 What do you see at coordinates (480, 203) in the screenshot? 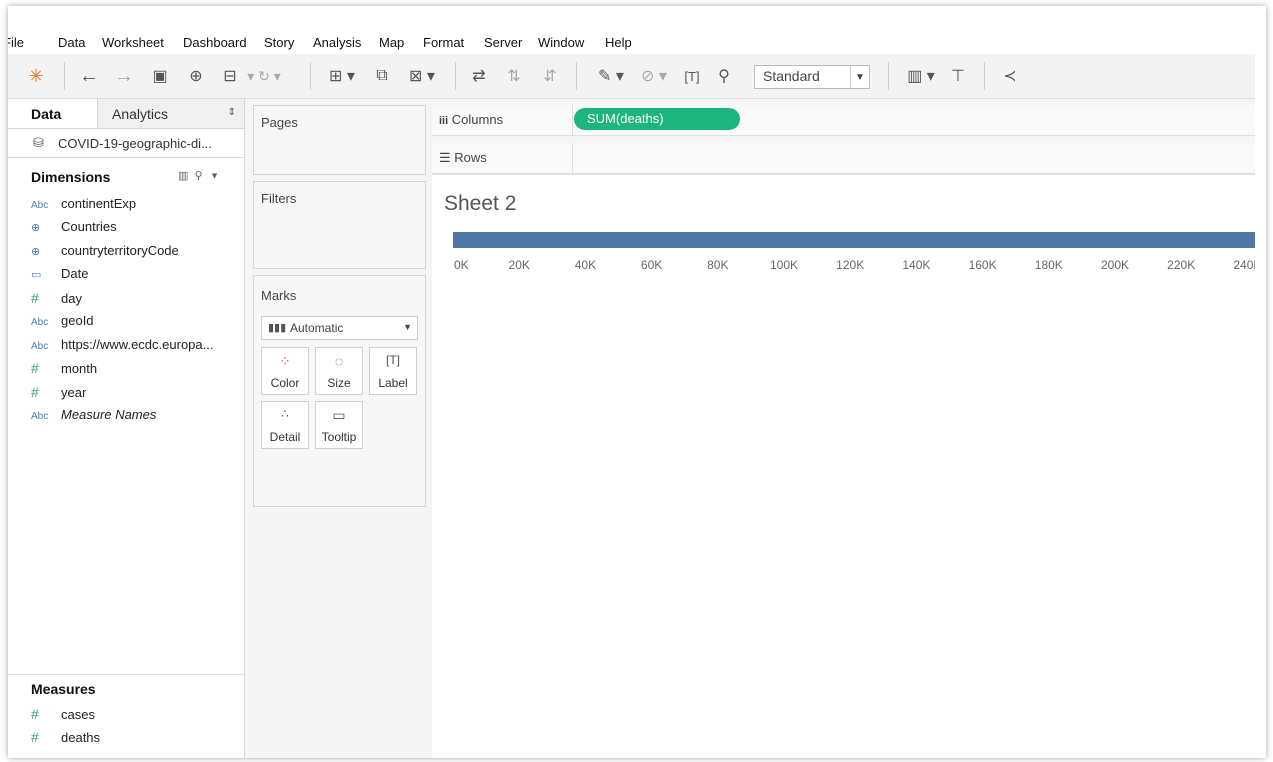
I see `sheet-title: Sheet 2` at bounding box center [480, 203].